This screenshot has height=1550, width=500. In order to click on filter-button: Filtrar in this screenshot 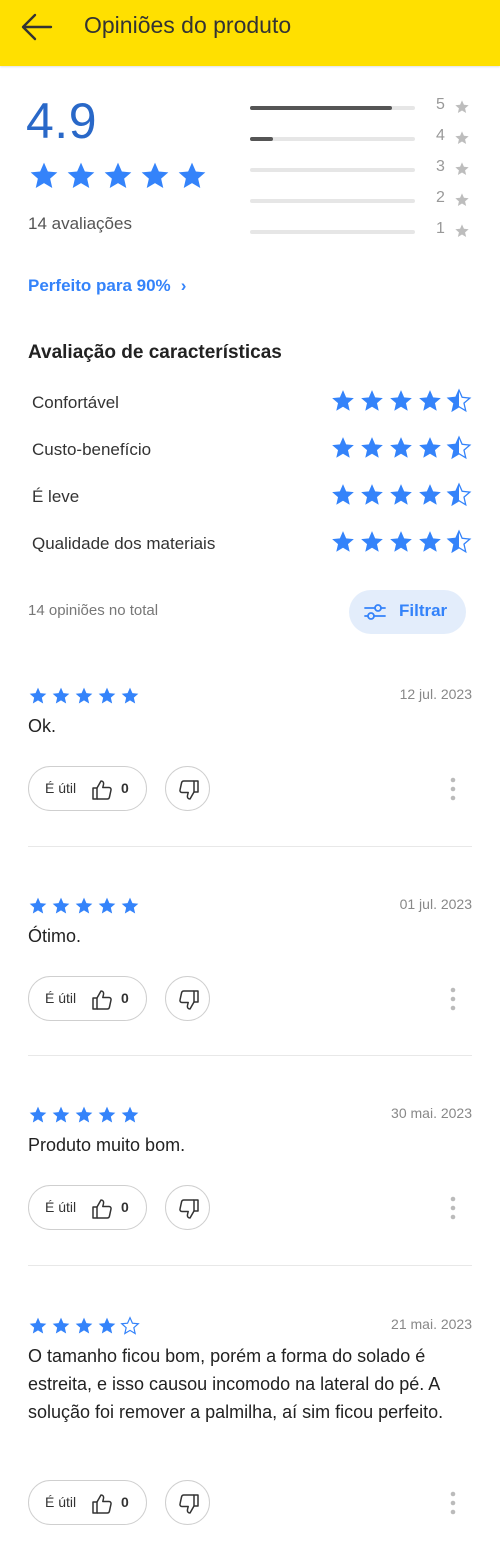, I will do `click(407, 612)`.